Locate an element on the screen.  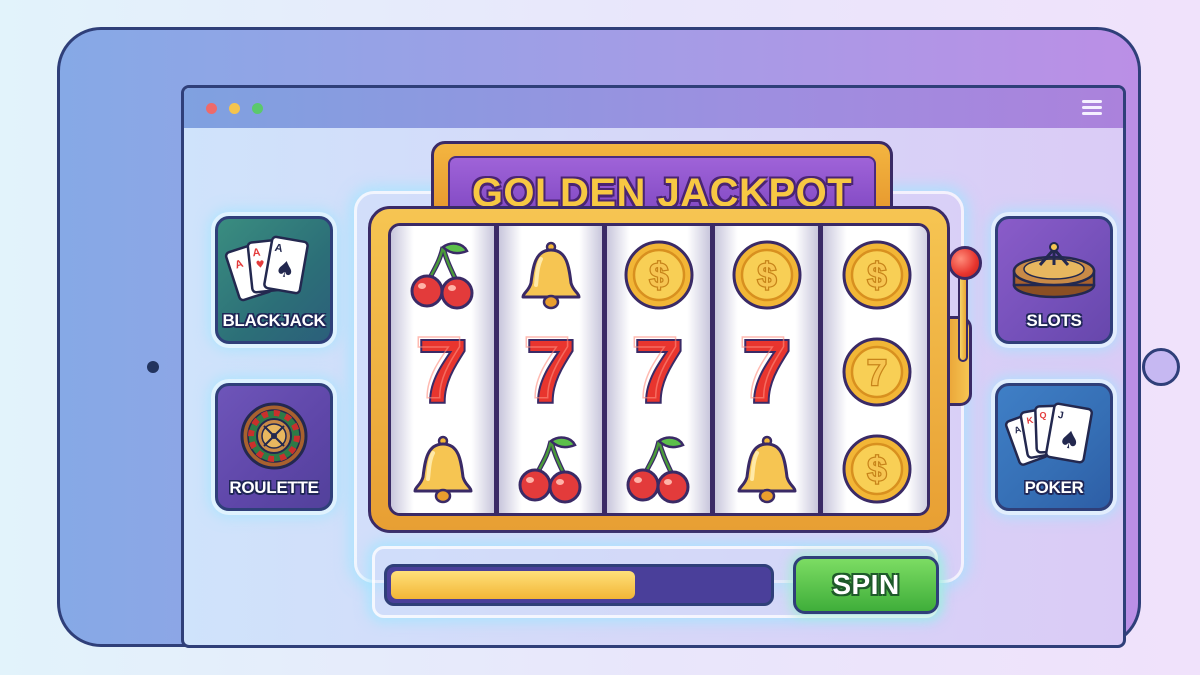
game-tile-label: ROULETTE is located at coordinates (274, 487).